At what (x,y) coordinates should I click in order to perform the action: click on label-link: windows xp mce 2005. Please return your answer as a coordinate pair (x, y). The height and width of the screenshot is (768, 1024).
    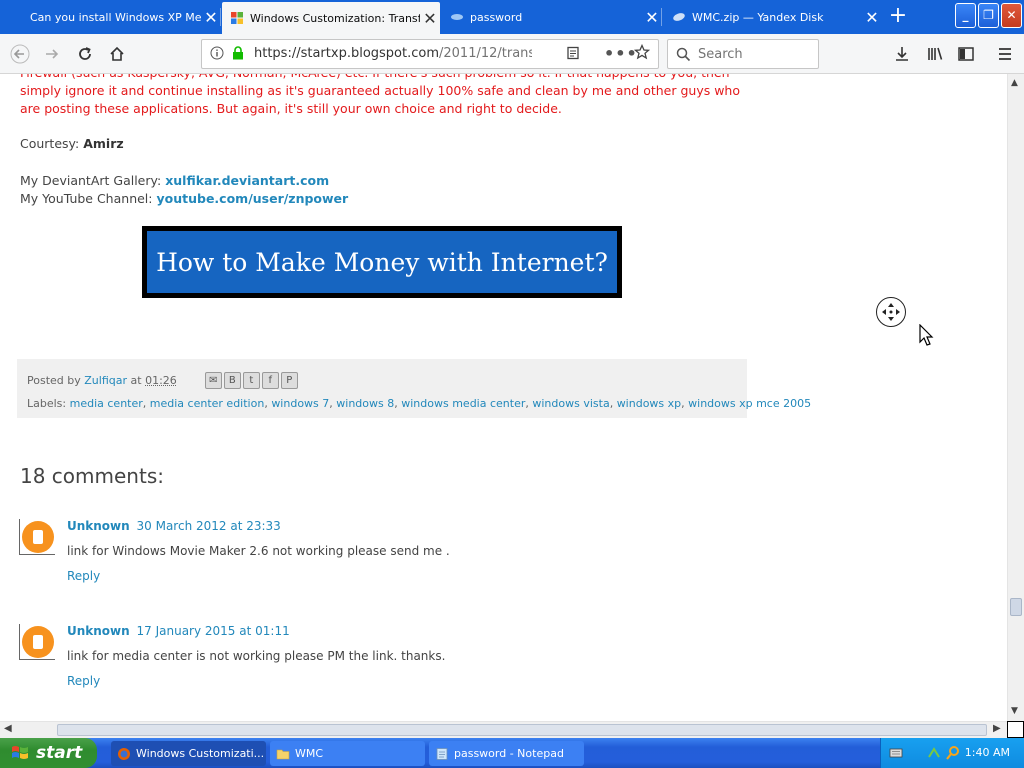
    Looking at the image, I should click on (749, 403).